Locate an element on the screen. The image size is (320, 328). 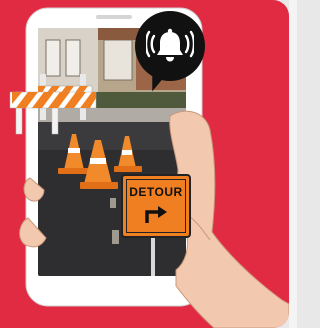
bell-ringing-icon is located at coordinates (170, 46).